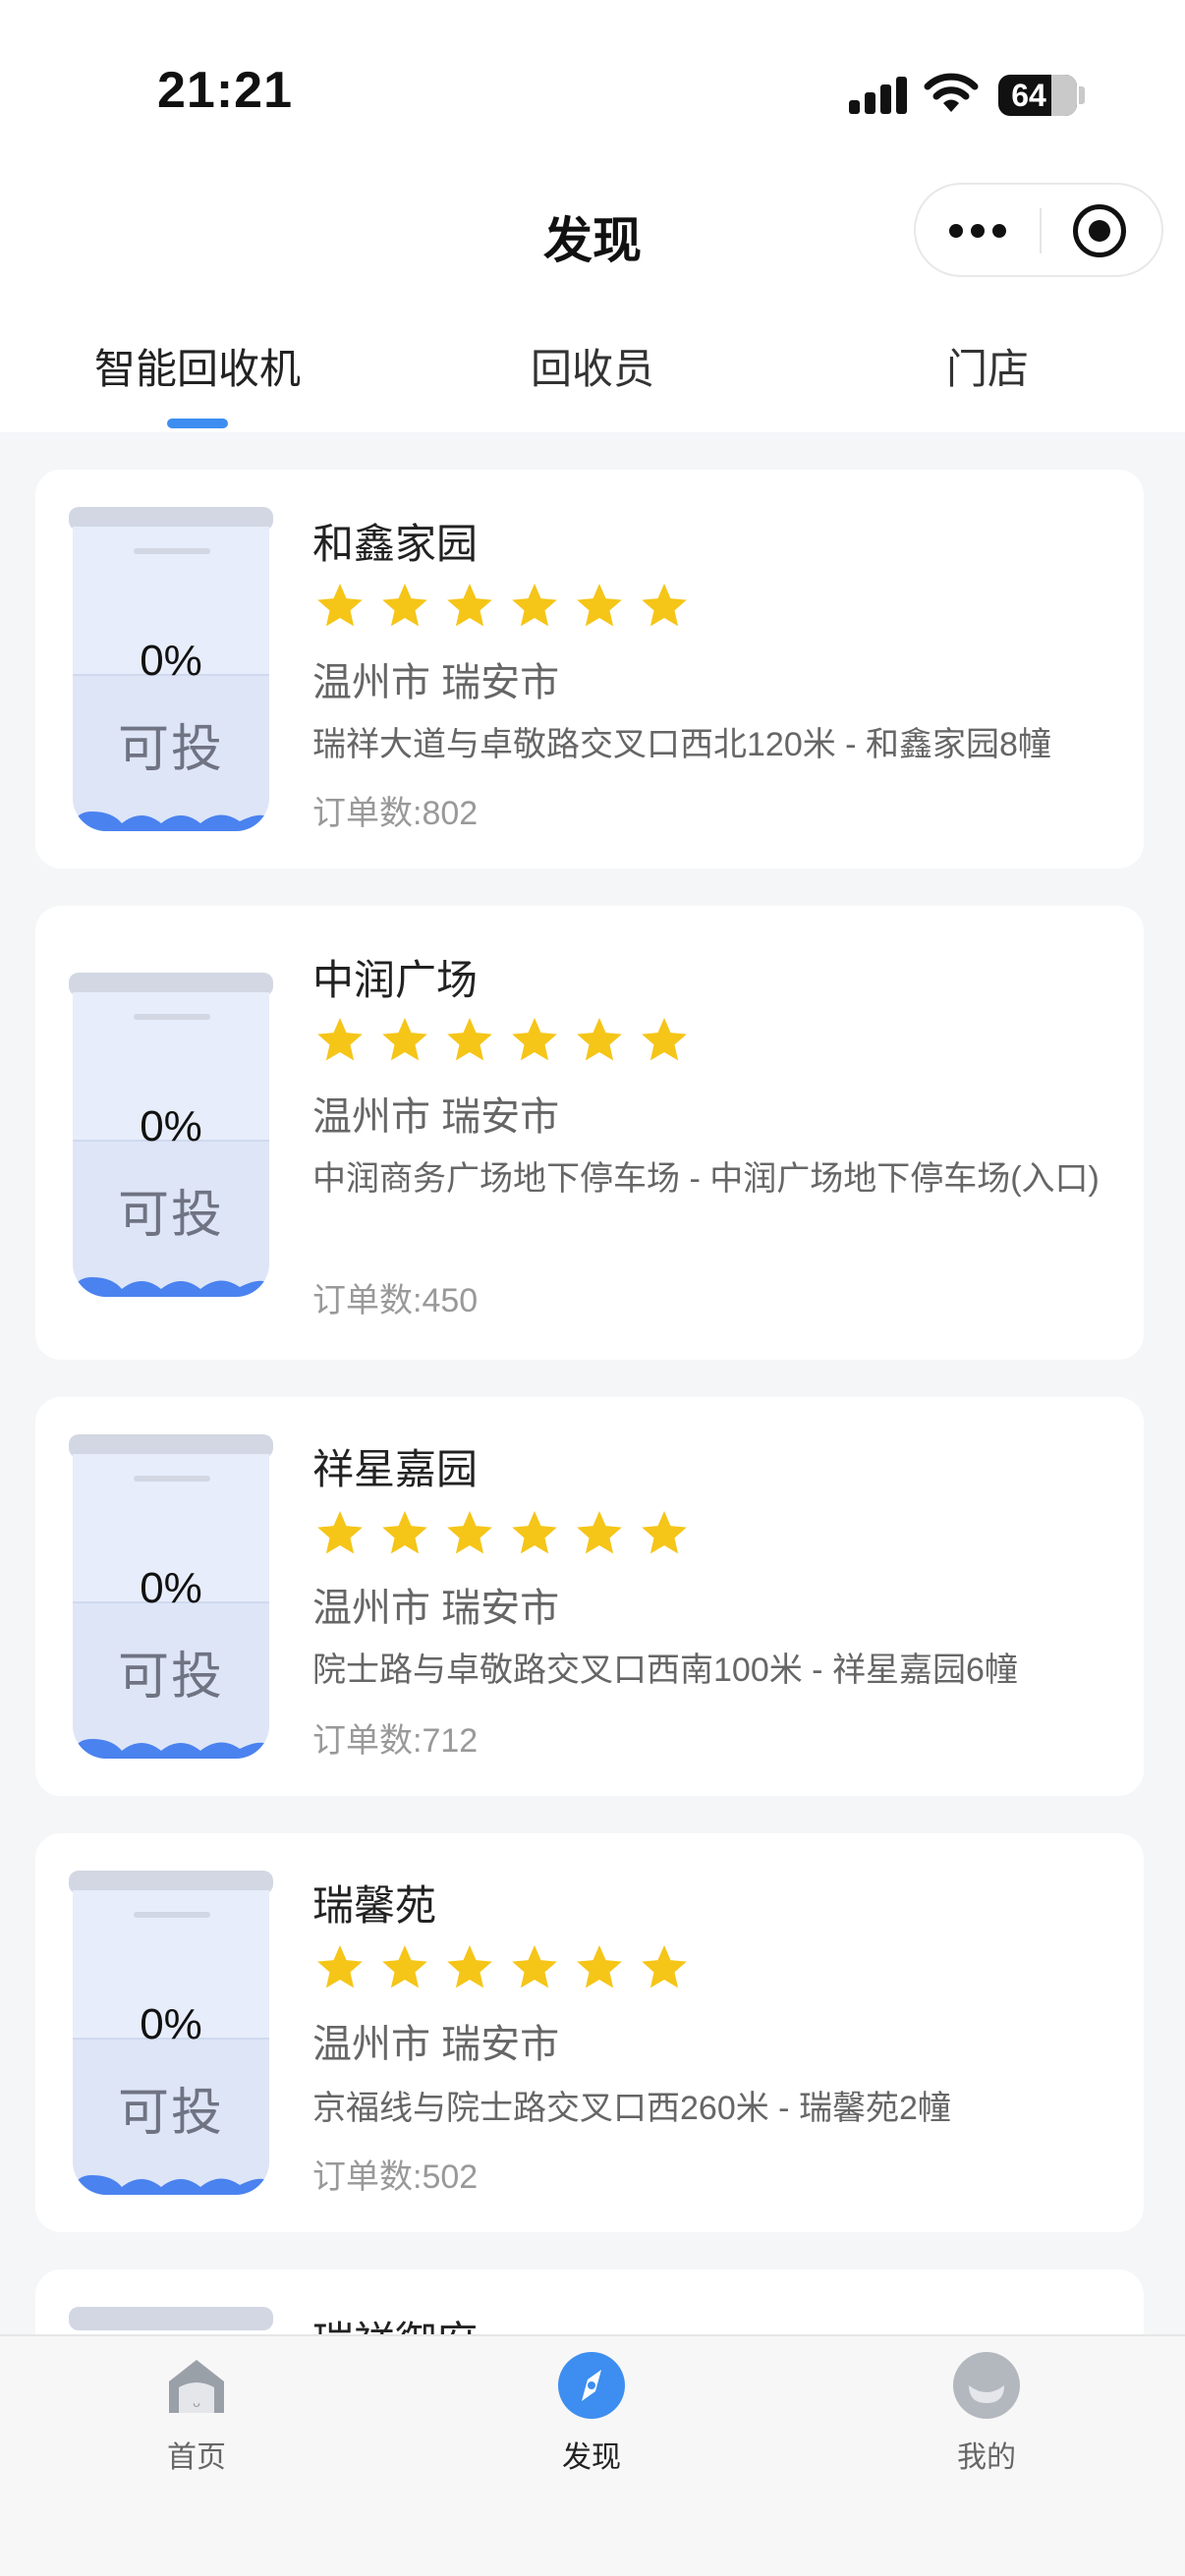 The width and height of the screenshot is (1185, 2576). What do you see at coordinates (665, 1670) in the screenshot?
I see `location-address: 院士路与卓敬路交叉口西南100米 - 祥星嘉园6幢` at bounding box center [665, 1670].